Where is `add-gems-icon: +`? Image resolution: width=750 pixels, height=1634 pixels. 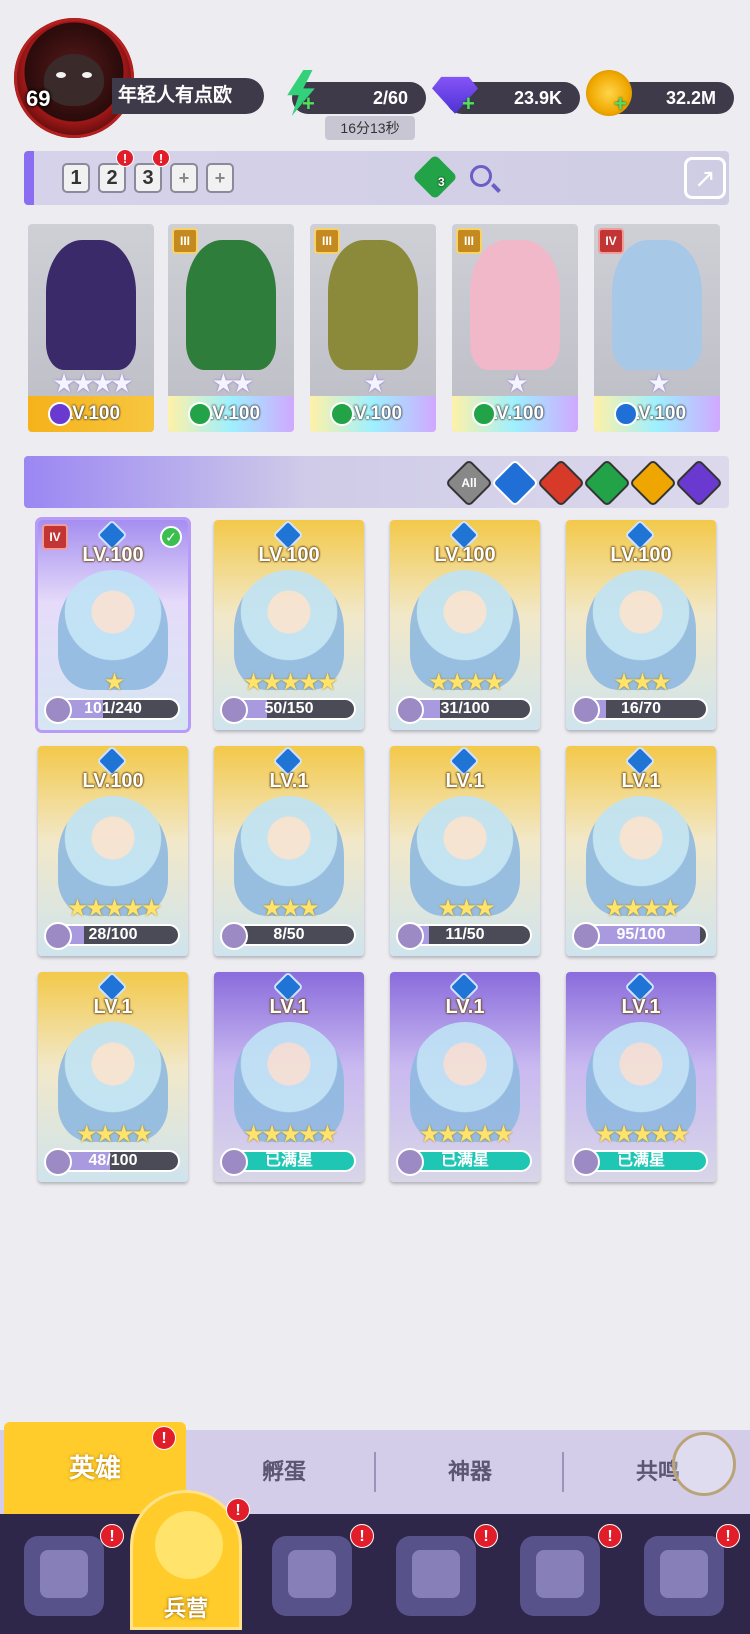
add-gems-icon: + is located at coordinates (468, 104).